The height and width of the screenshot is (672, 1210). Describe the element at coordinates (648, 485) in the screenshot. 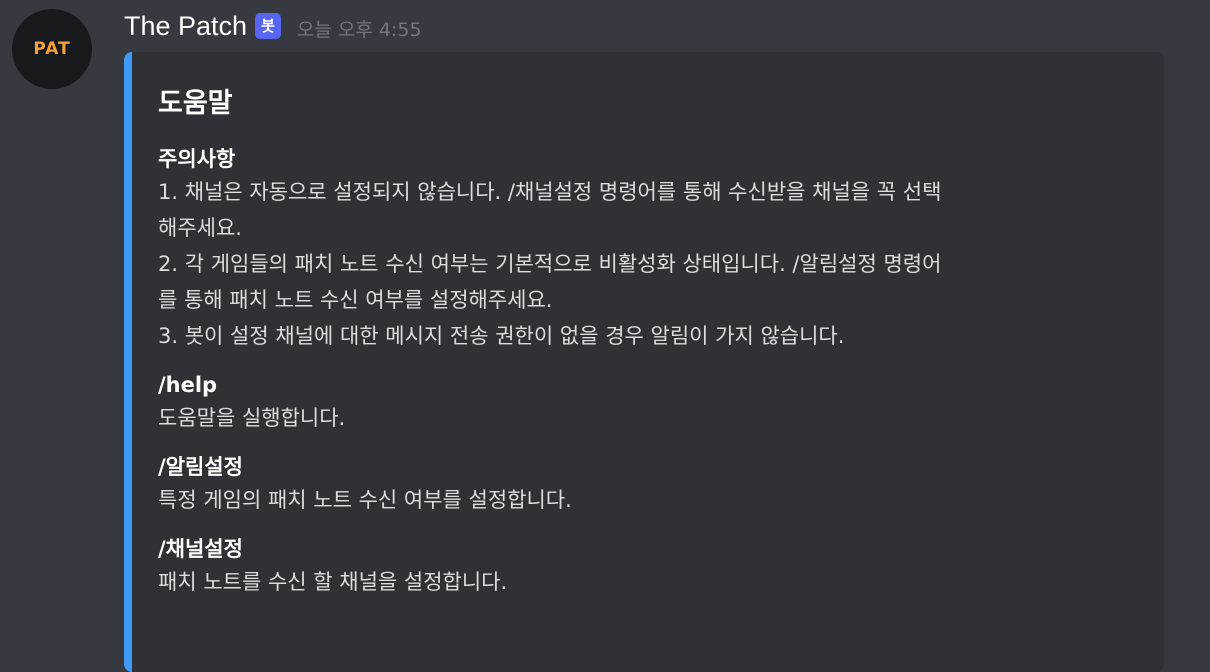

I see `embed-field-notification-setting: /알림설정 특정 게임의 패치 노트 수신 여부를 설정합니다.` at that location.